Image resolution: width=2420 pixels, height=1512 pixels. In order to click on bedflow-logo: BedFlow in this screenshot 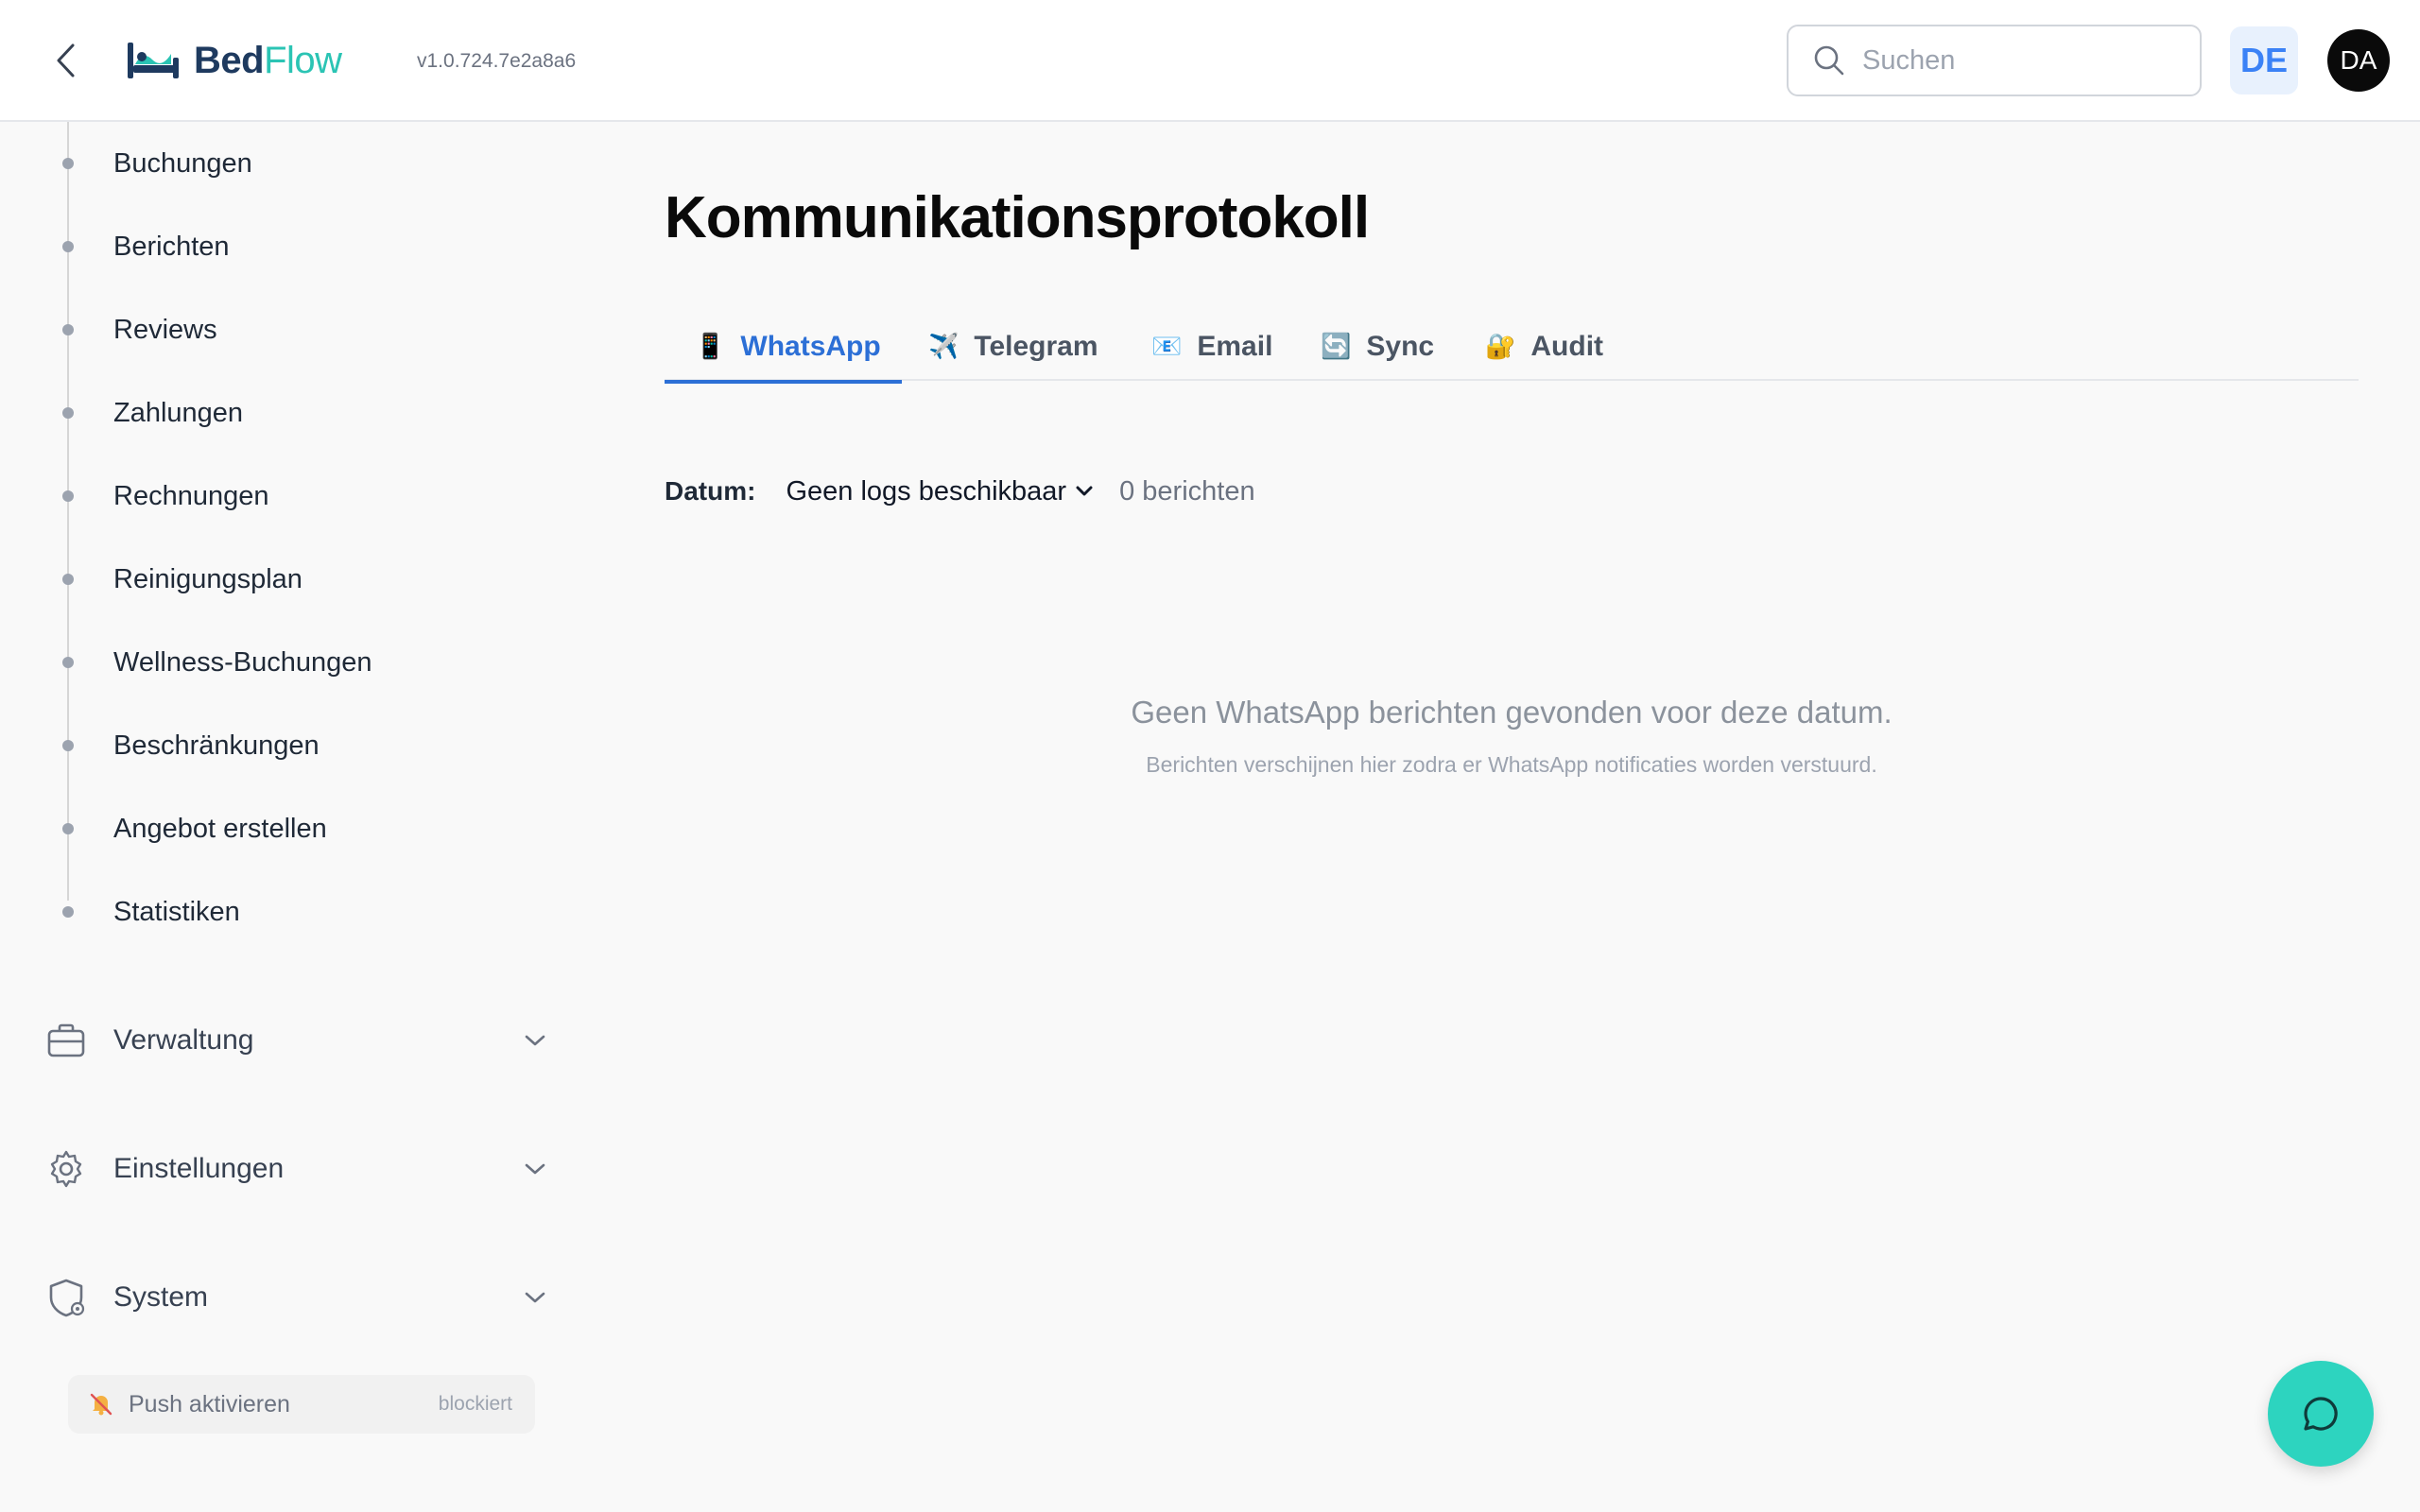, I will do `click(234, 60)`.